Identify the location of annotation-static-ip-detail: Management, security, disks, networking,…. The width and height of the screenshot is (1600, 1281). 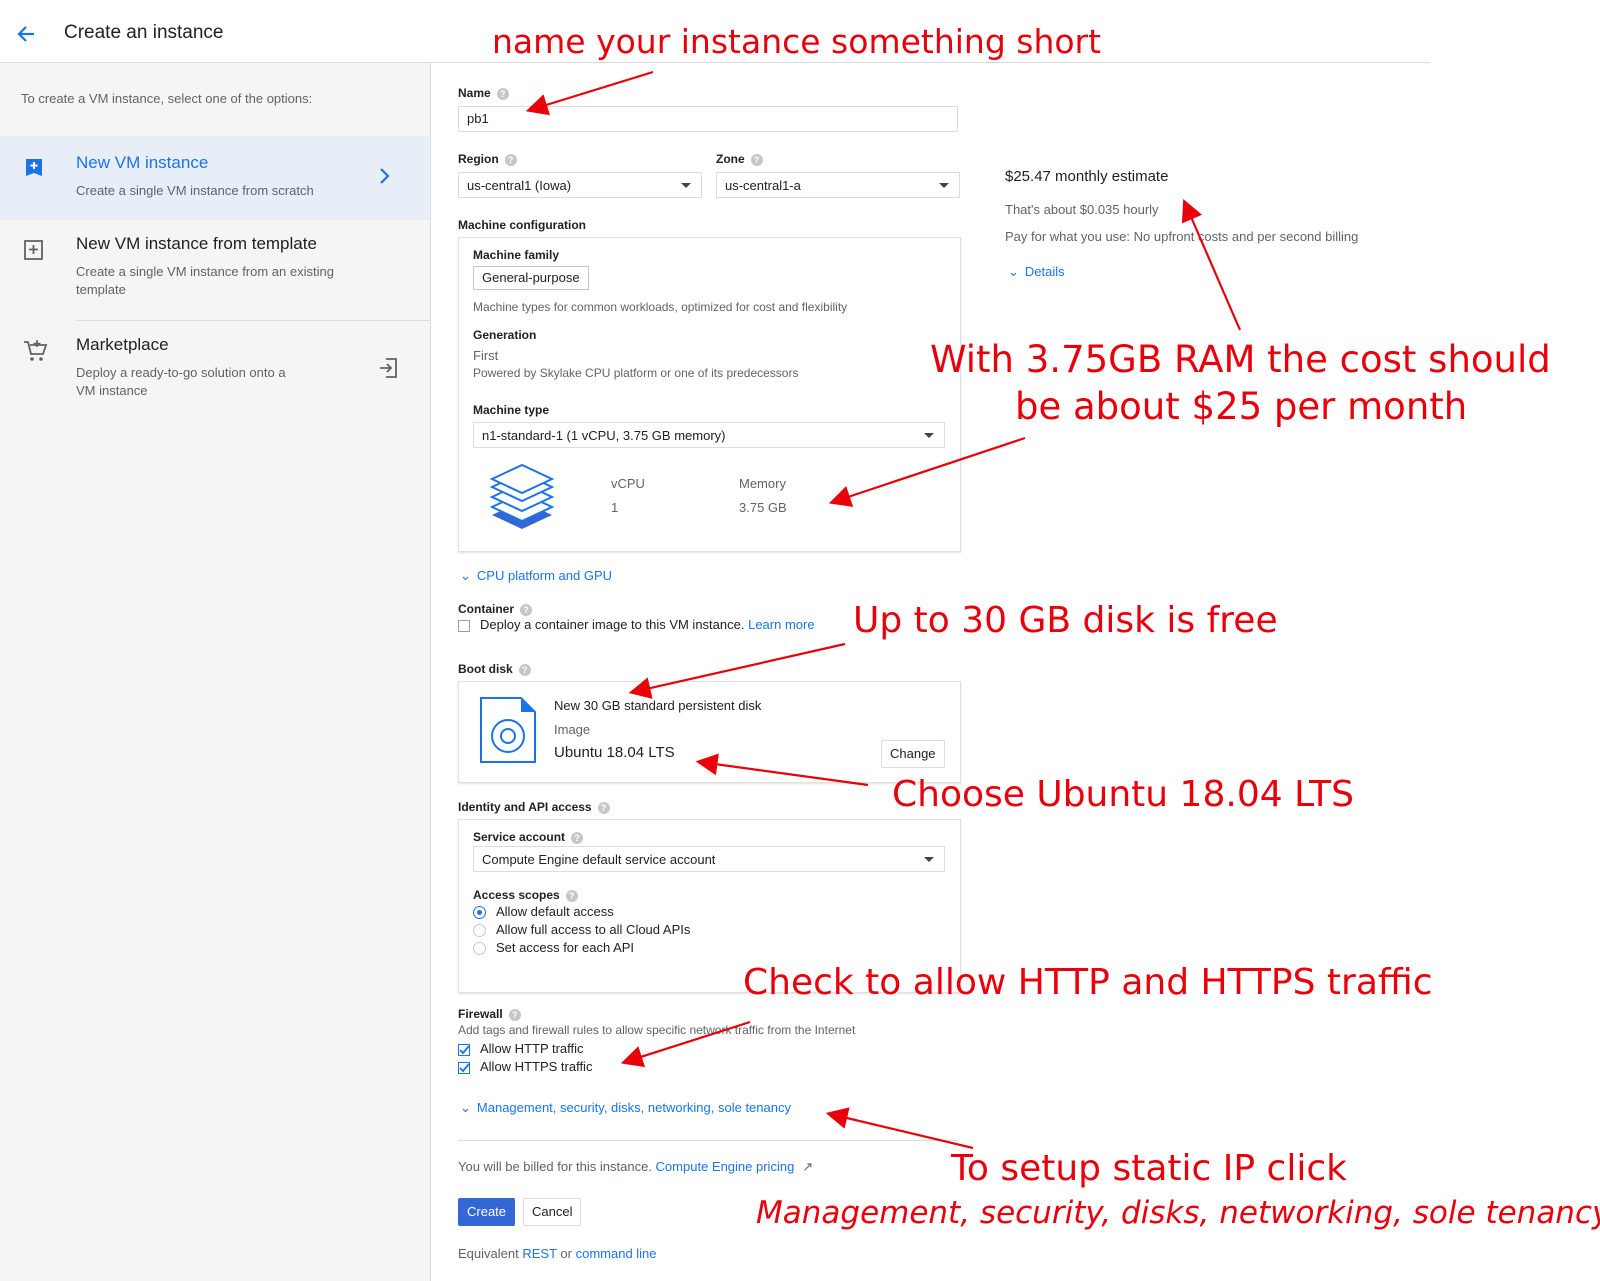
(1178, 1213).